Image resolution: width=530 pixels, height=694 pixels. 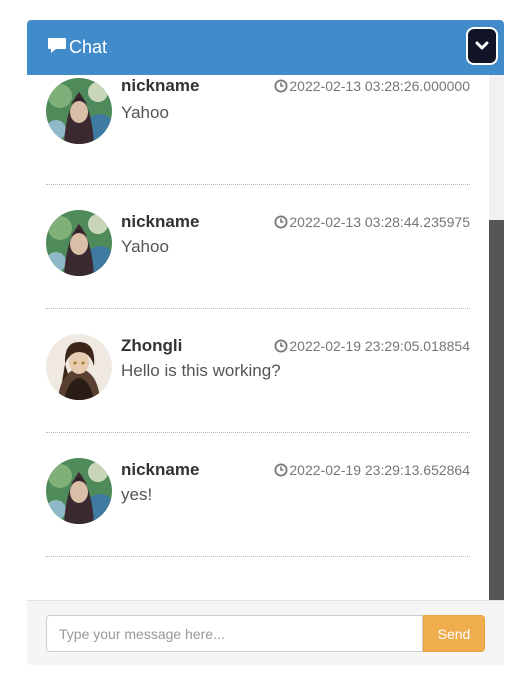 I want to click on chat-title: Chat, so click(x=88, y=47).